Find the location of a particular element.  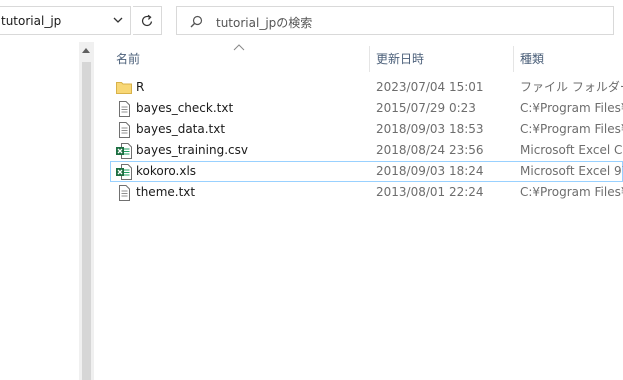

scrollbar-thumb is located at coordinates (86, 221).